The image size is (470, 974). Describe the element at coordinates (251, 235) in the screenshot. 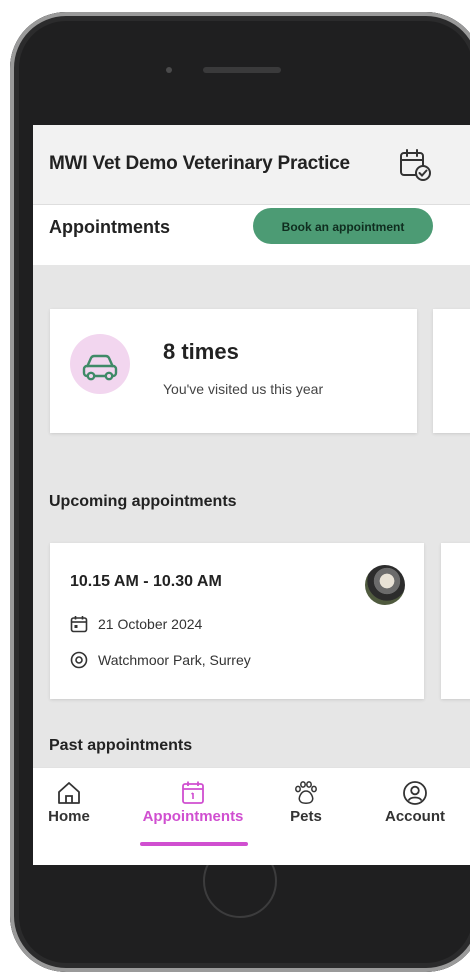

I see `appointments-header: Appointments Book an appointment` at that location.